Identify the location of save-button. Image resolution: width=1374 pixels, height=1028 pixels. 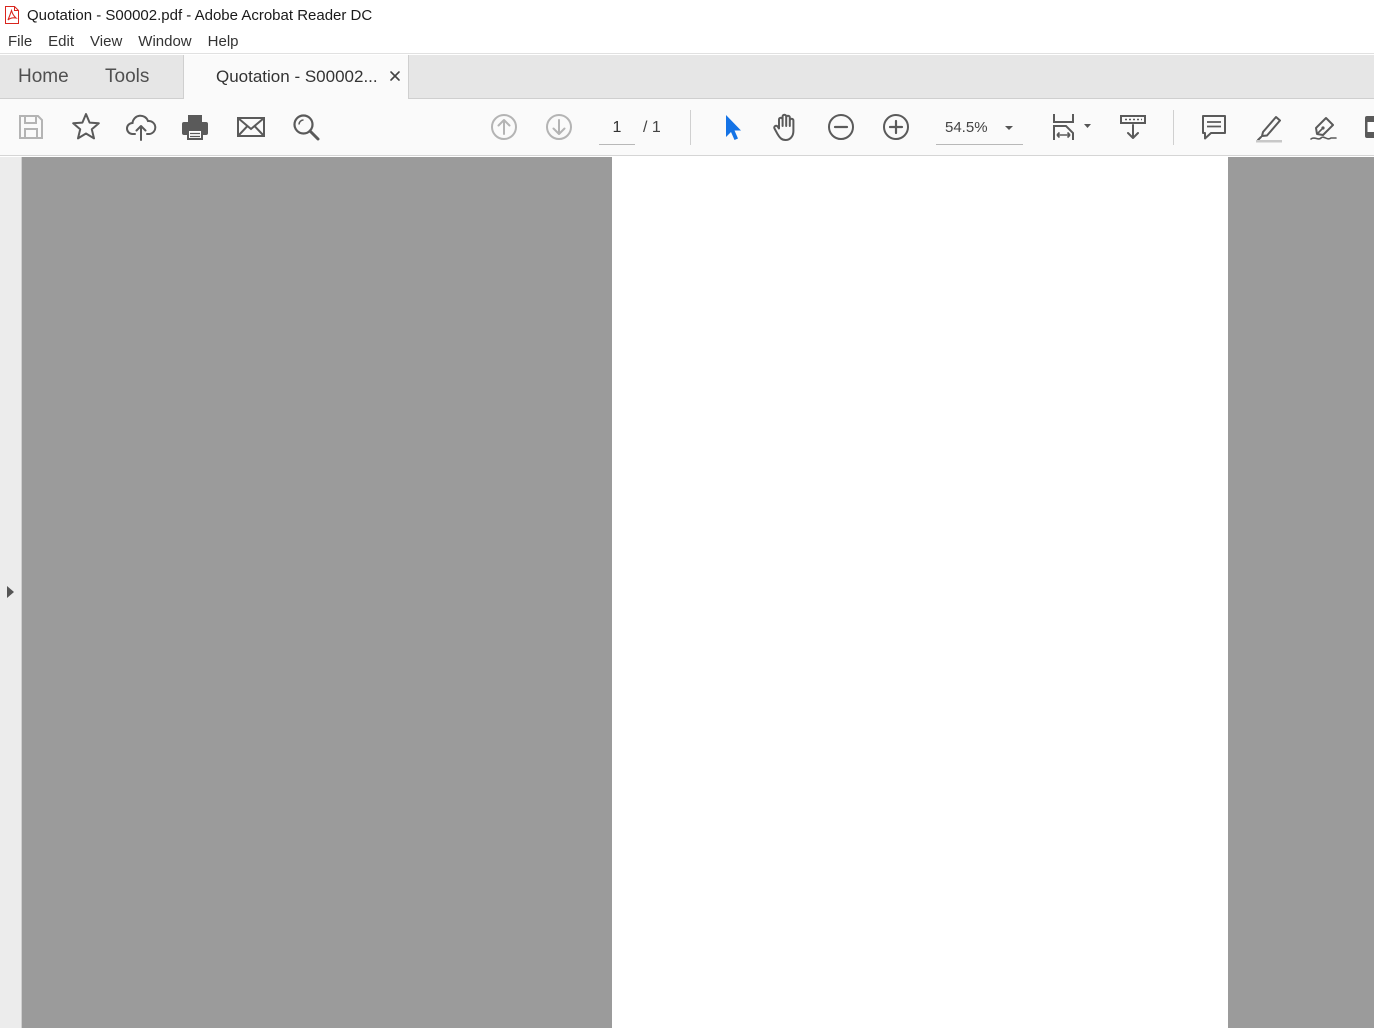
(31, 127).